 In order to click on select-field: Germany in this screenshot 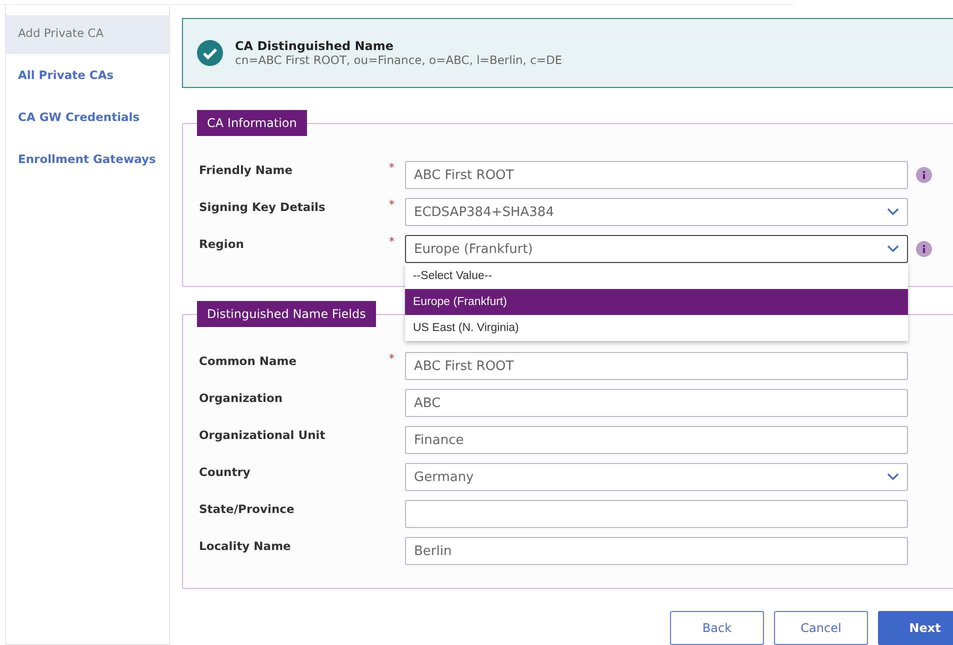, I will do `click(656, 477)`.